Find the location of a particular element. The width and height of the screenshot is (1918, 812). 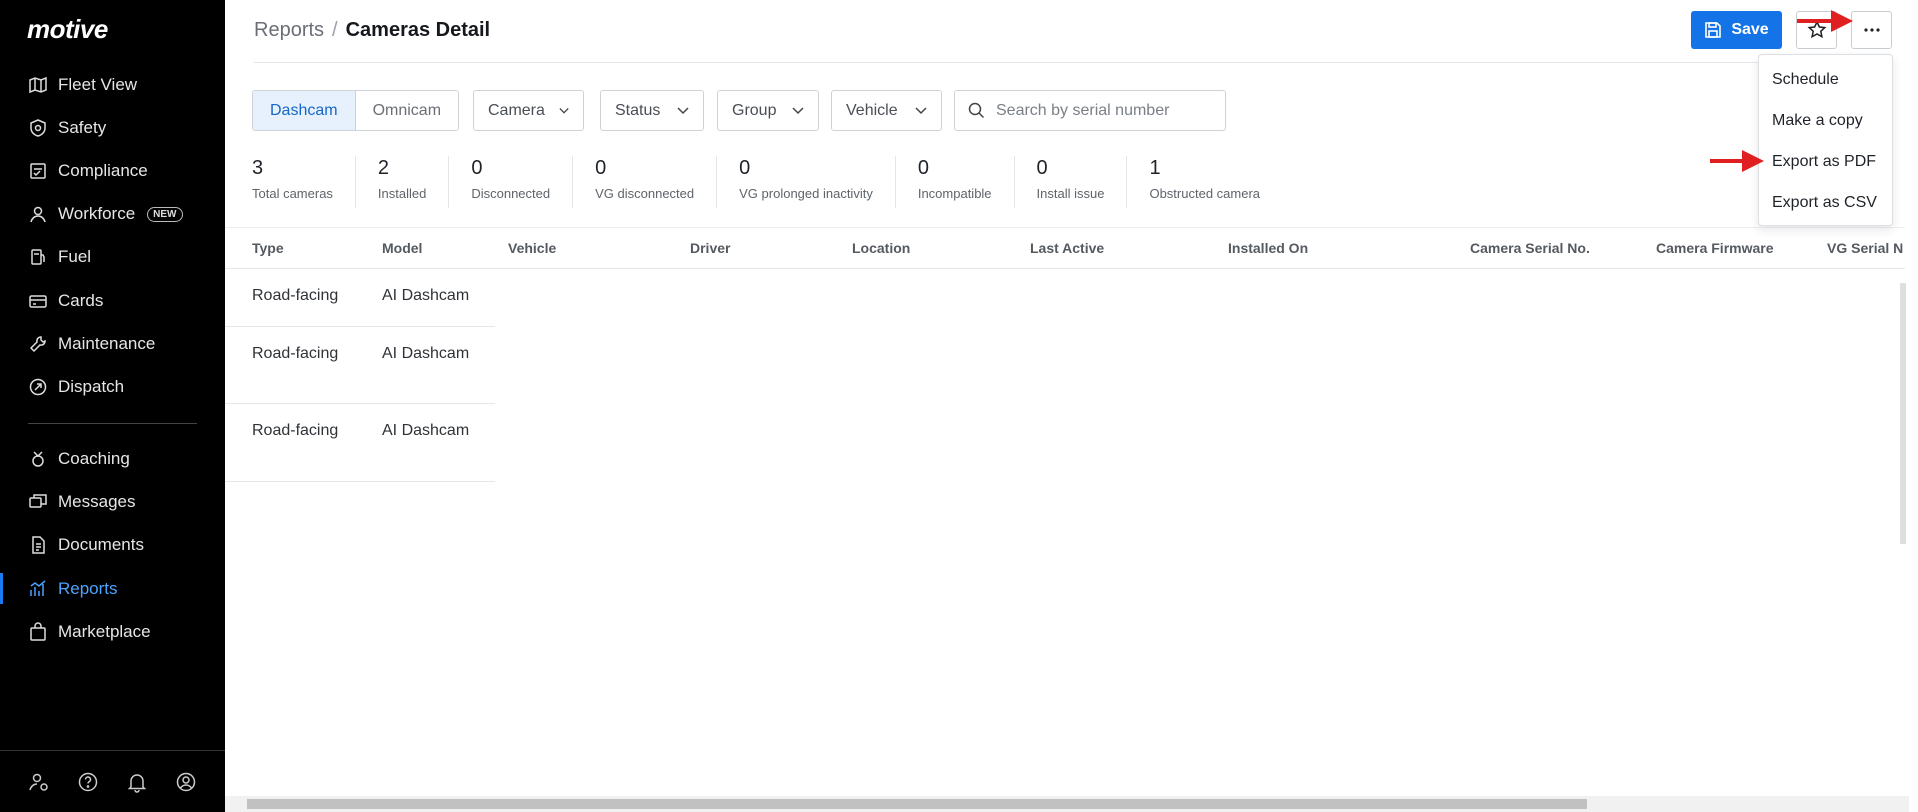

column-header-camera-firmware: Camera Firmware is located at coordinates (1715, 248).